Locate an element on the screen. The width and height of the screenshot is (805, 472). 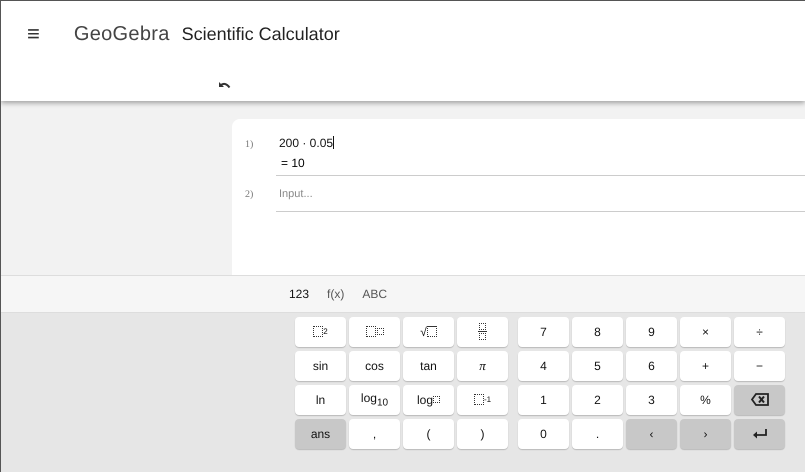
keyboard-key: − is located at coordinates (759, 365).